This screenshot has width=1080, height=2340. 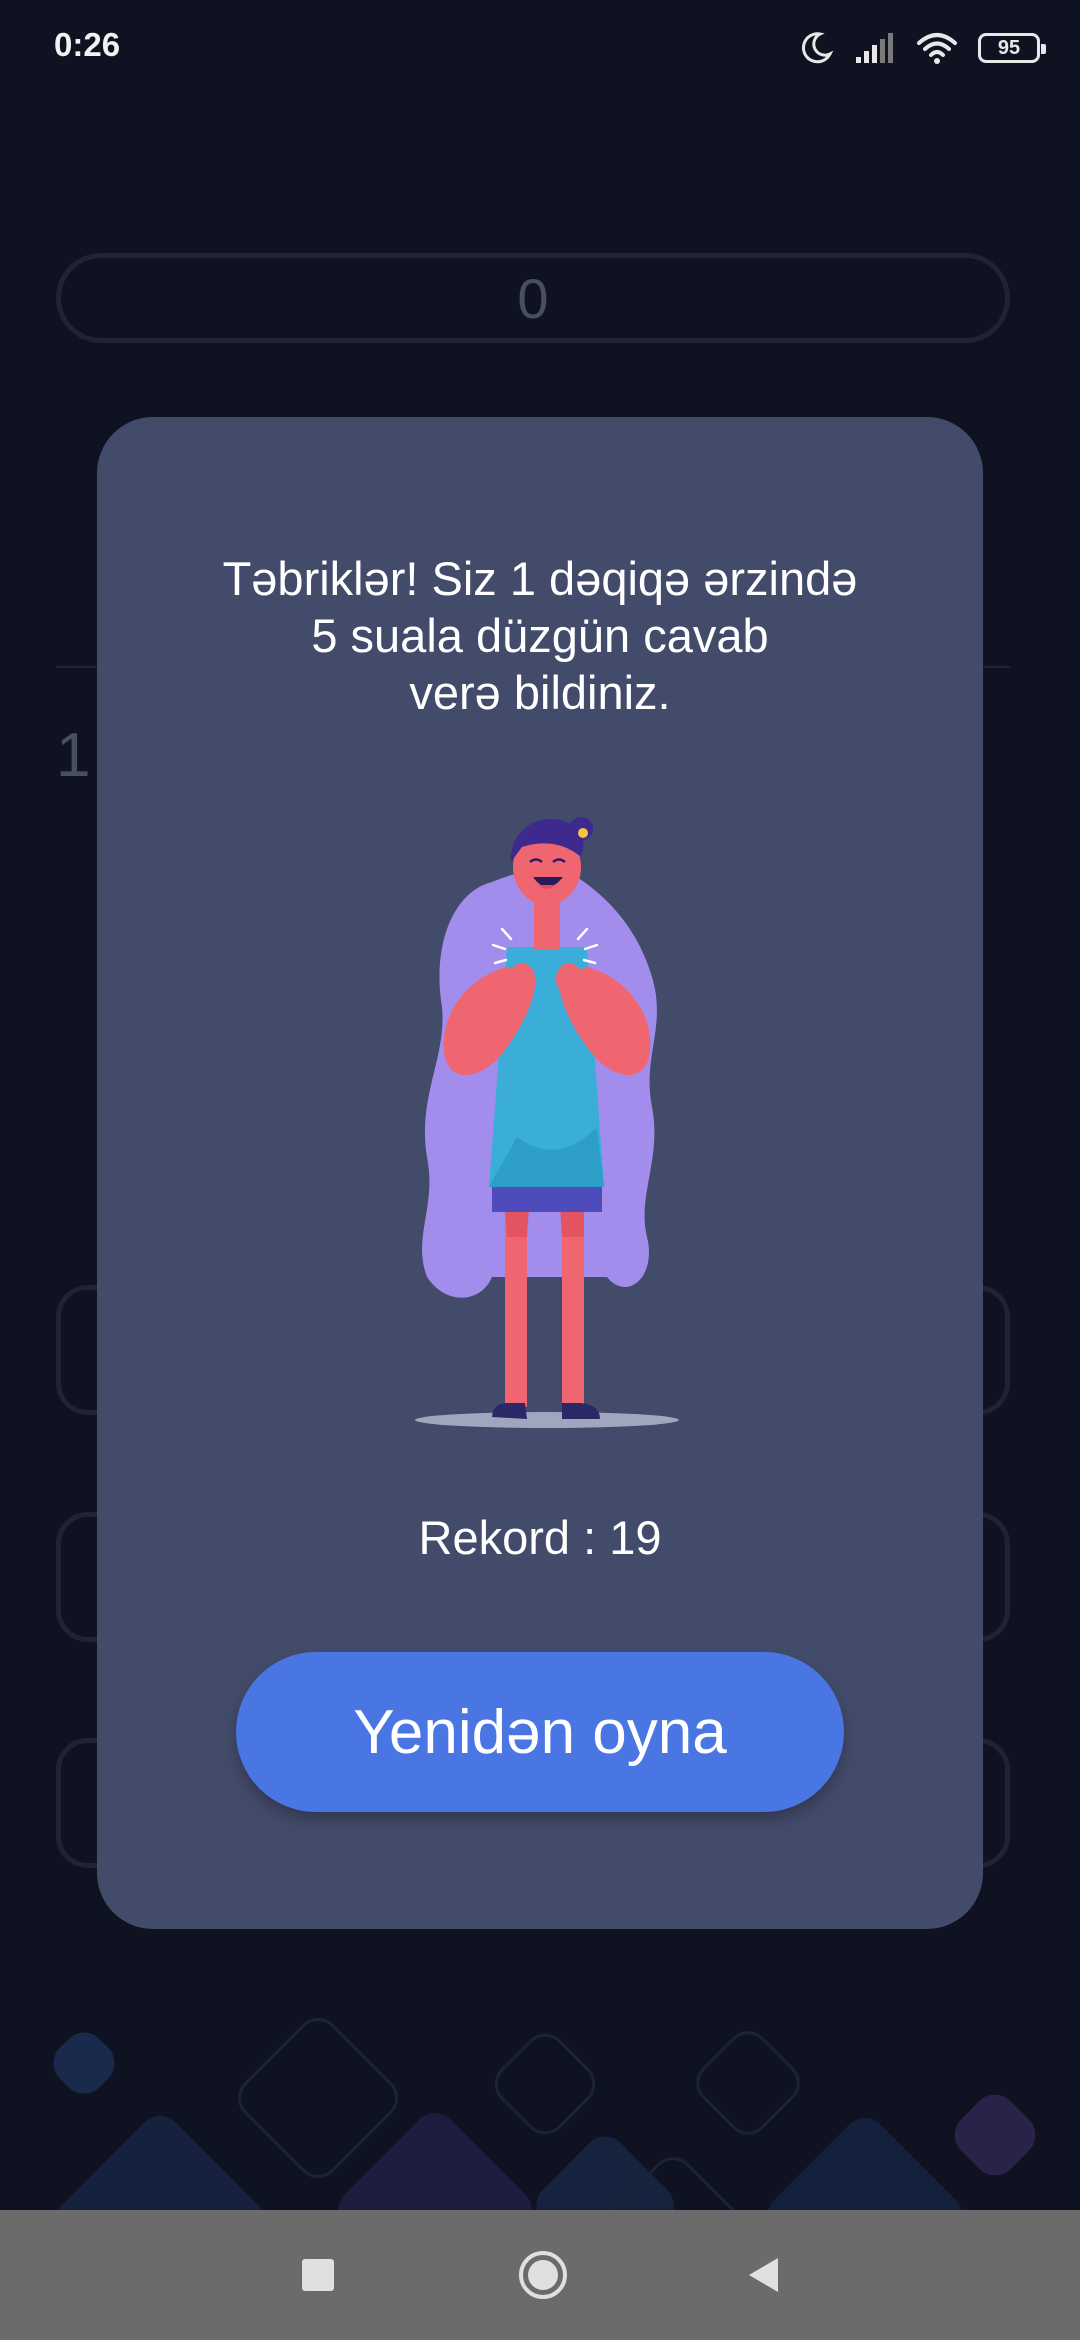 What do you see at coordinates (540, 692) in the screenshot?
I see `result-message-line: verə bildiniz.` at bounding box center [540, 692].